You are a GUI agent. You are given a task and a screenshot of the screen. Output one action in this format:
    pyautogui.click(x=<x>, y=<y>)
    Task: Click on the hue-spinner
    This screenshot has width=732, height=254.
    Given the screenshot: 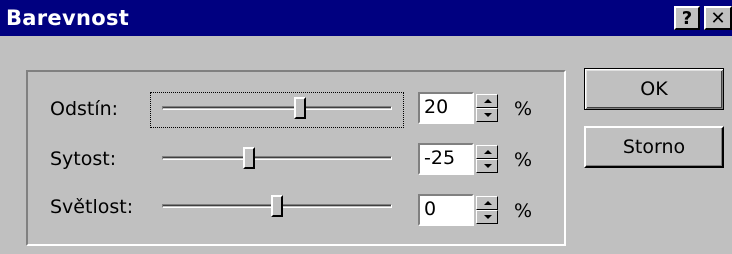 What is the action you would take?
    pyautogui.click(x=487, y=108)
    